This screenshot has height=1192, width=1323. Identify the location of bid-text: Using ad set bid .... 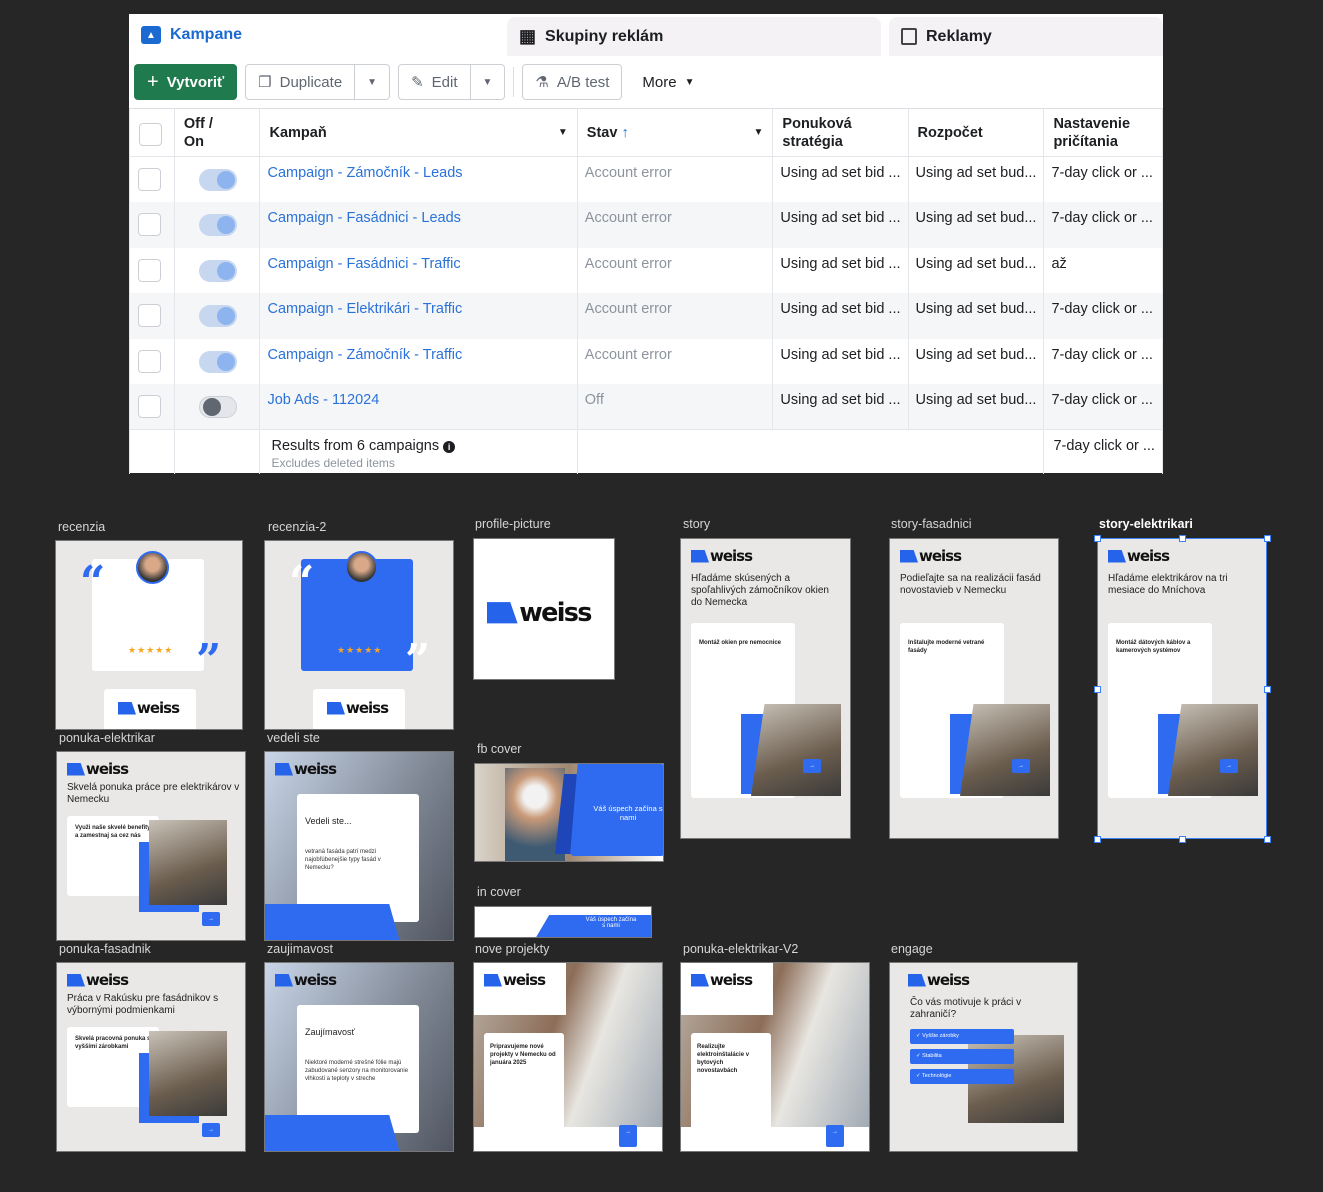
(840, 263).